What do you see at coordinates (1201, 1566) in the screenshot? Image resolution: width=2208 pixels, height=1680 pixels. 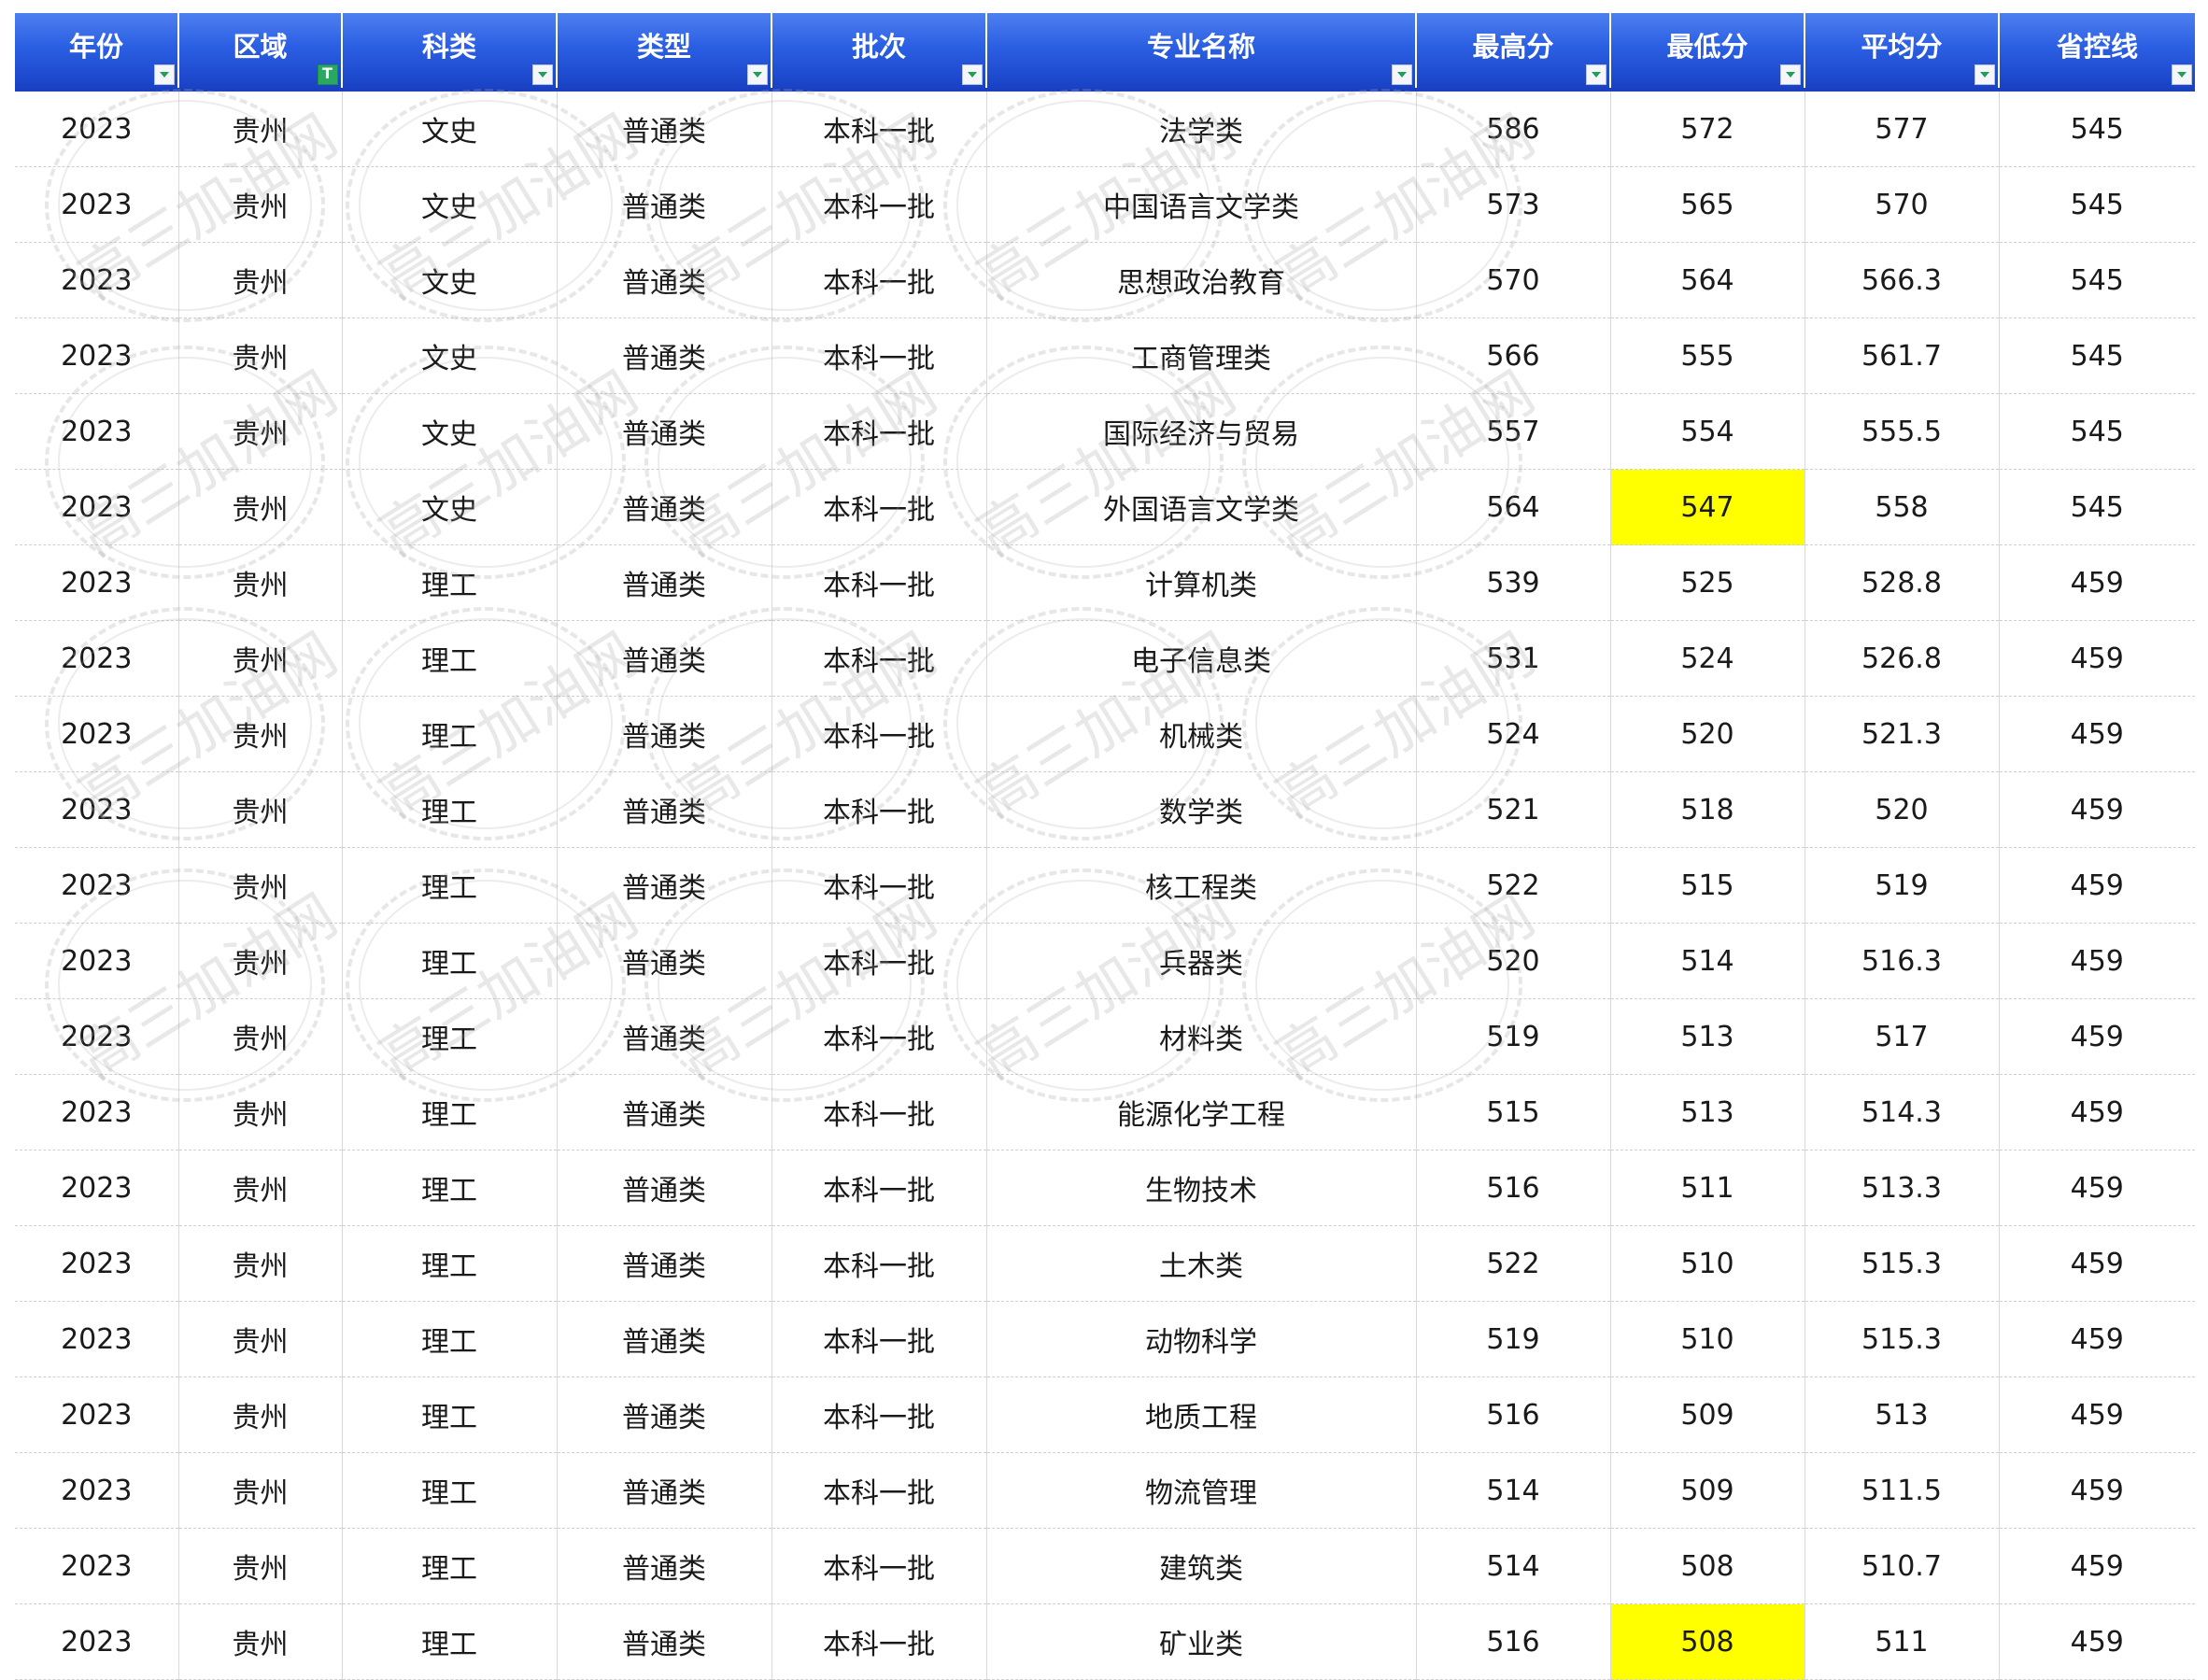 I see `table-cell: 建筑类` at bounding box center [1201, 1566].